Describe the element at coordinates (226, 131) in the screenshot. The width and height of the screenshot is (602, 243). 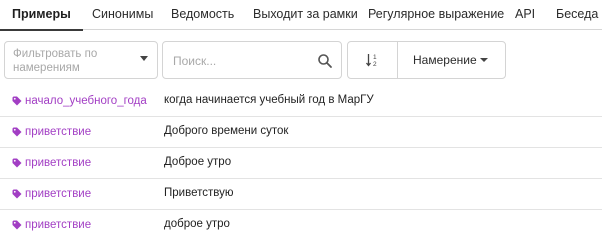
I see `example-text: Доброго времени суток` at that location.